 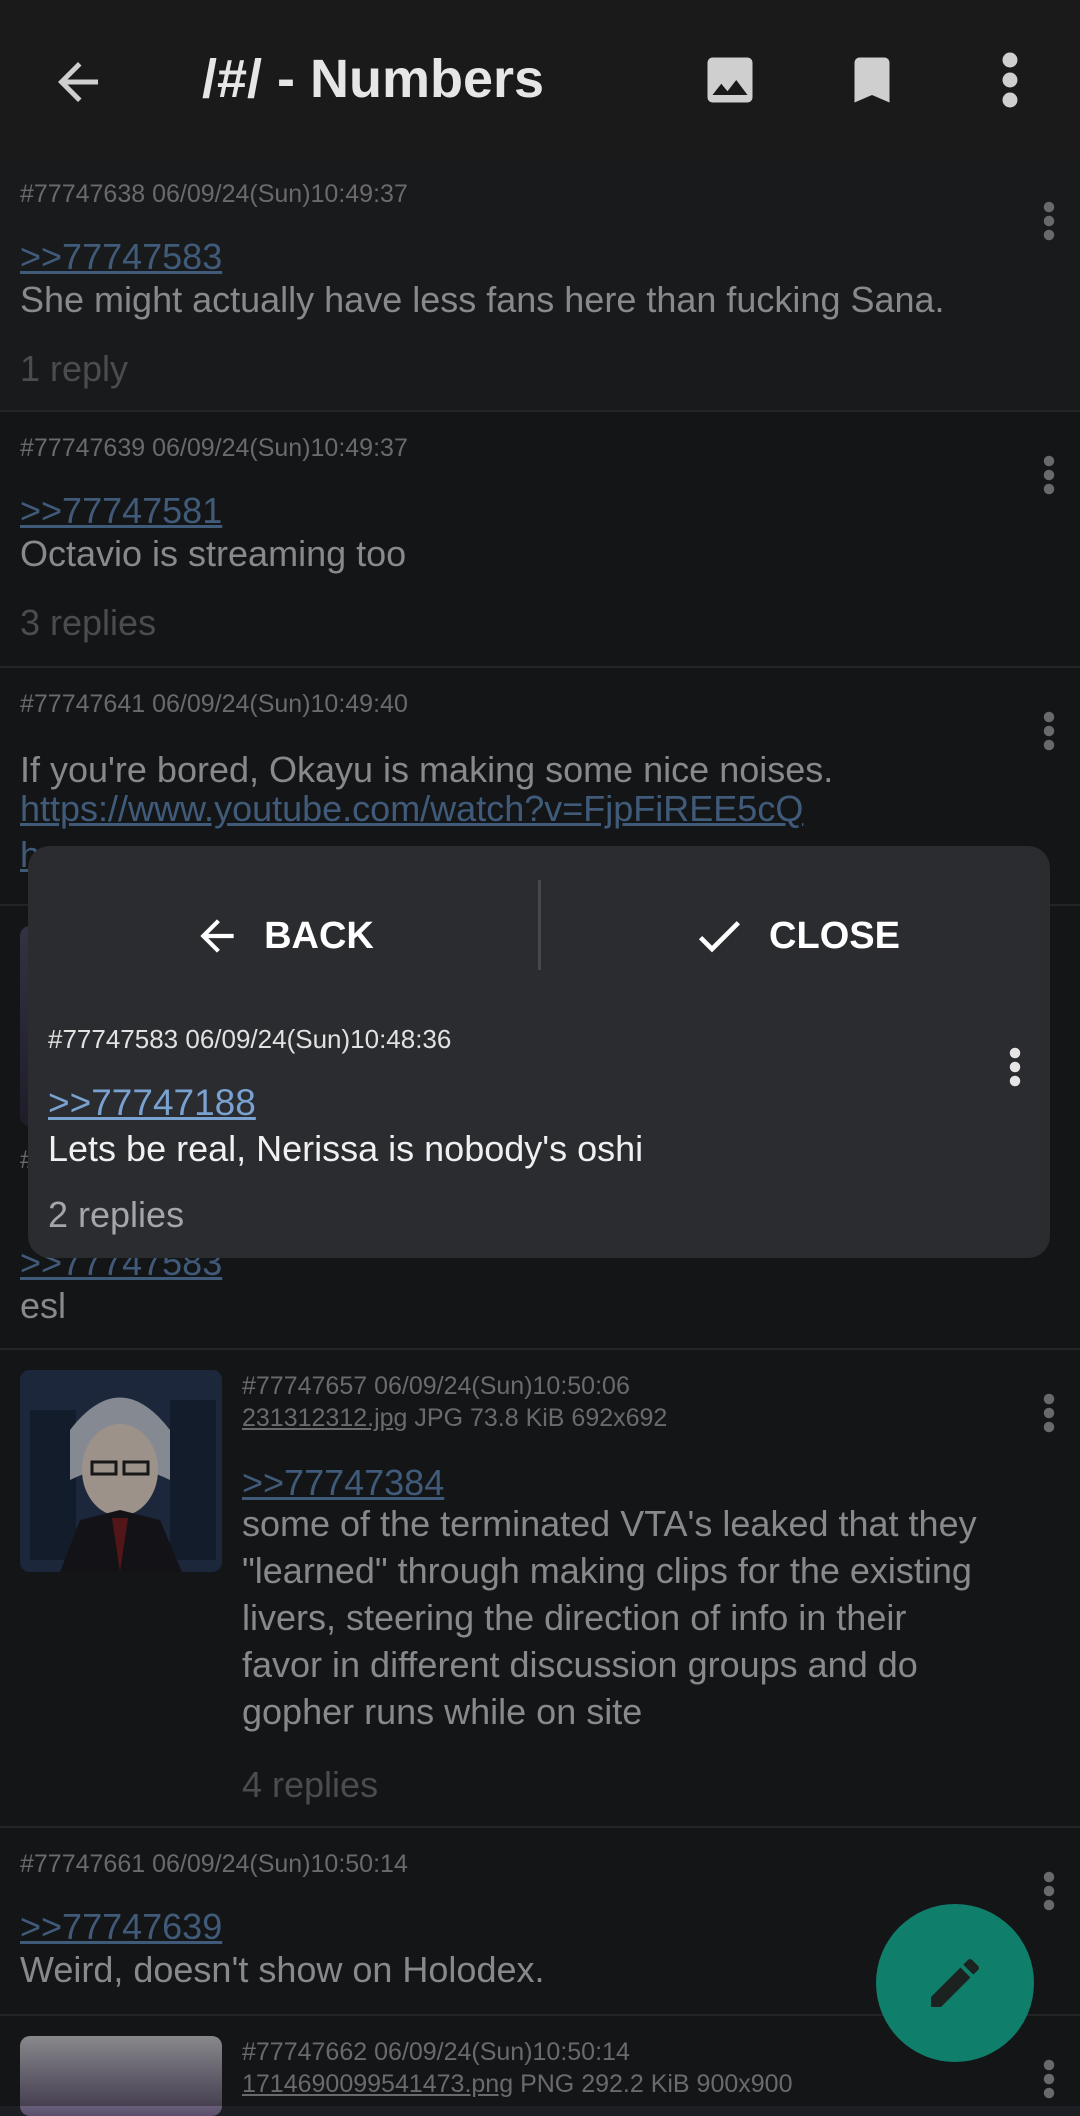 I want to click on back-arrow-icon, so click(x=78, y=82).